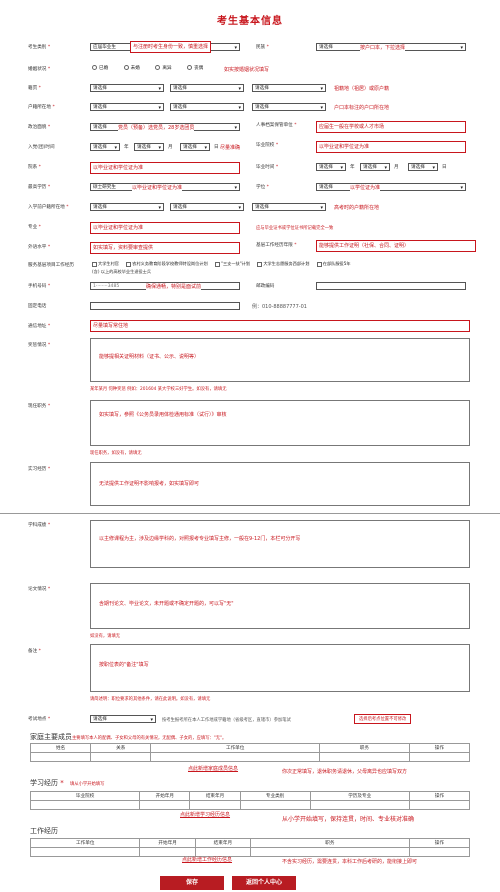 This screenshot has height=892, width=500. I want to click on label-byyx: 毕业院校 *, so click(267, 145).